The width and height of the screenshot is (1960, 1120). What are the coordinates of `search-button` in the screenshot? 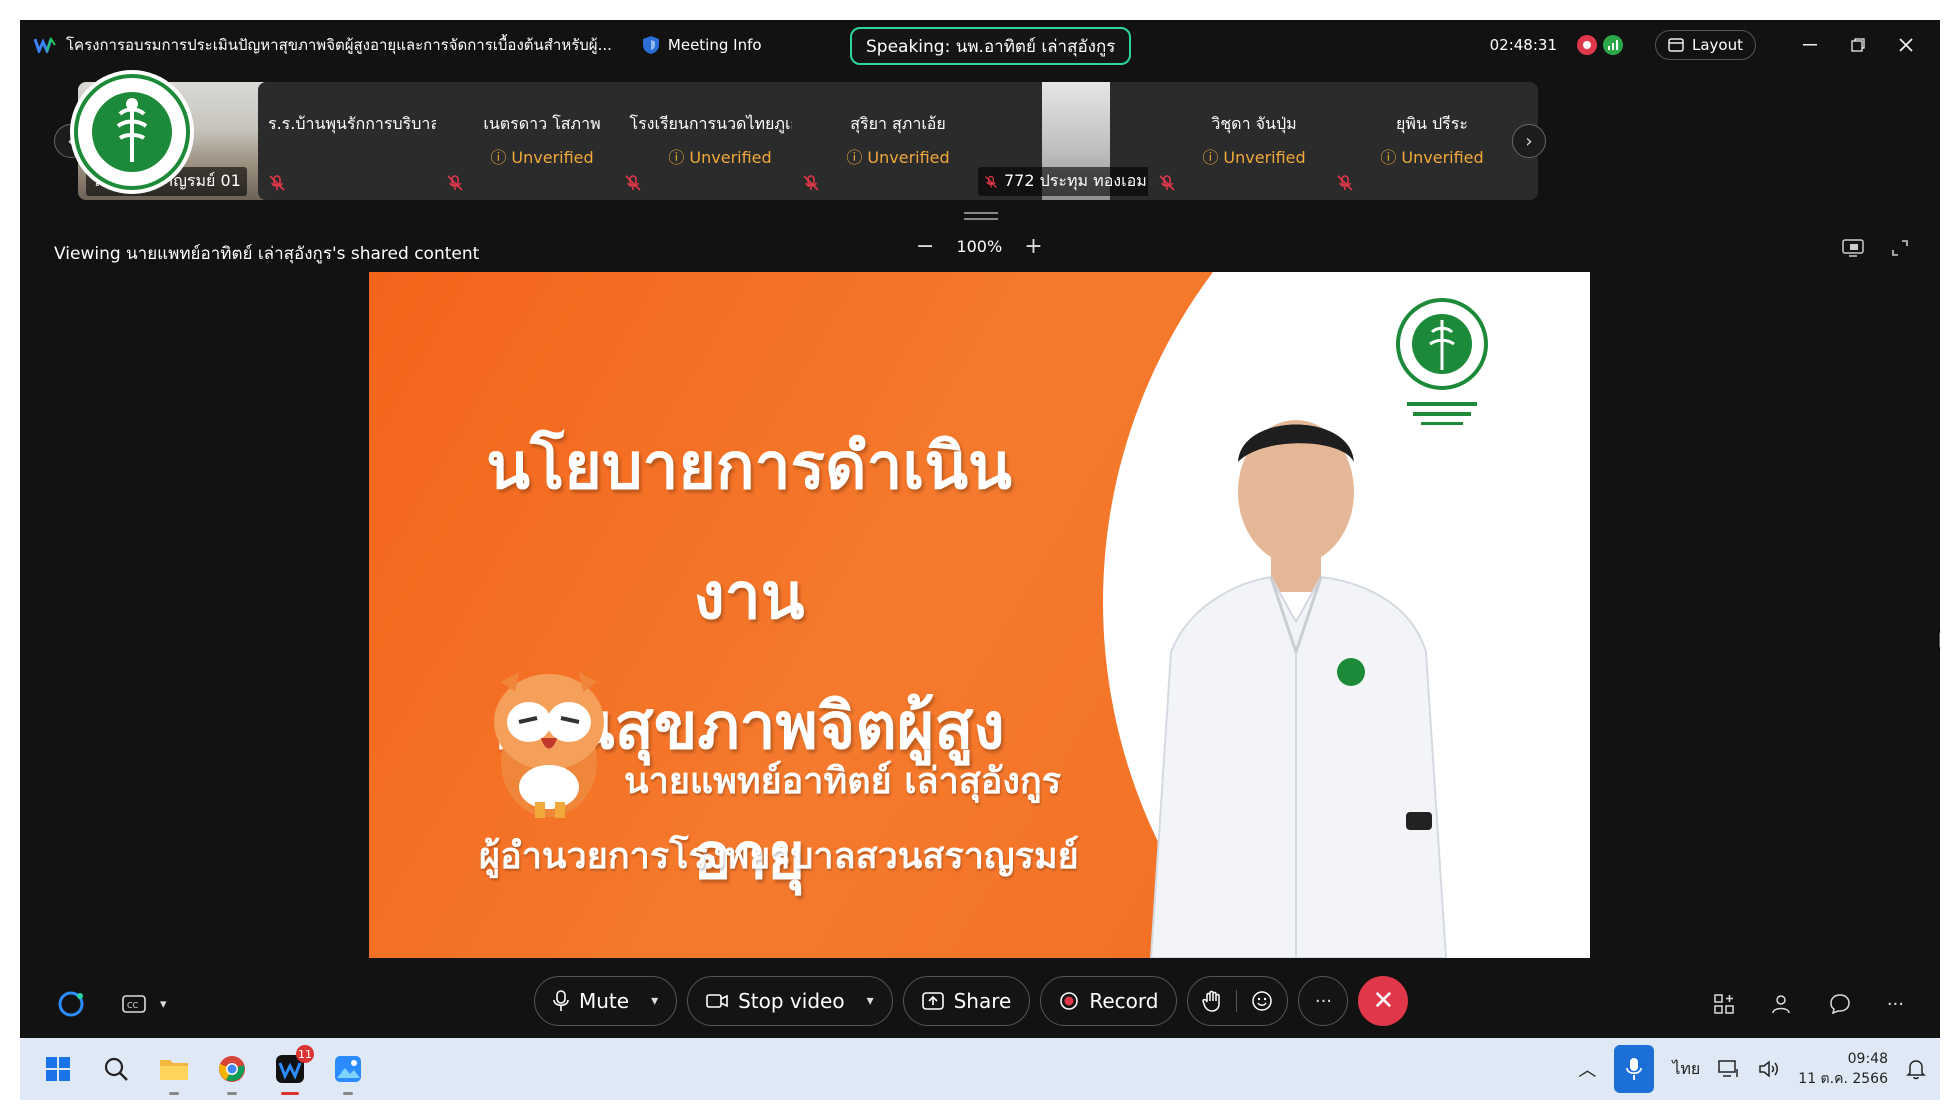 It's located at (116, 1069).